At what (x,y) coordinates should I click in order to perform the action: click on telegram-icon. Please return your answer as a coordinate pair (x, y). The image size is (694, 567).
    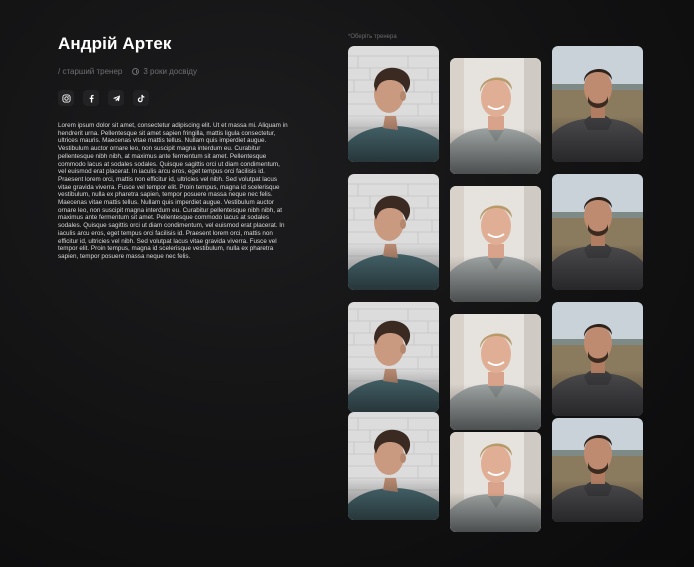
    Looking at the image, I should click on (116, 97).